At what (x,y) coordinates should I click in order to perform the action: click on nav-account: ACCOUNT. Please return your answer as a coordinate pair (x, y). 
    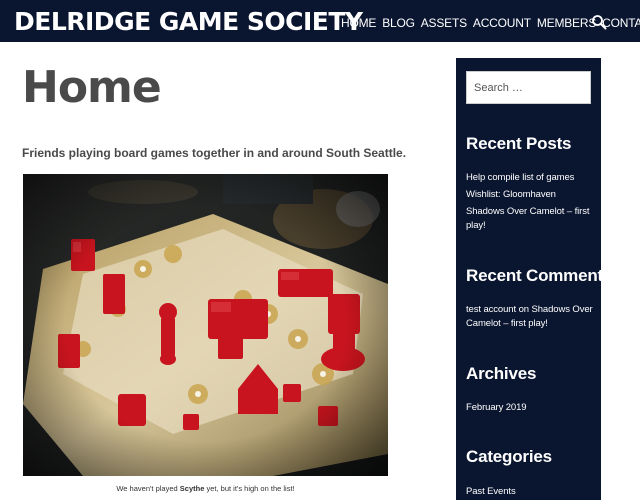
    Looking at the image, I should click on (502, 23).